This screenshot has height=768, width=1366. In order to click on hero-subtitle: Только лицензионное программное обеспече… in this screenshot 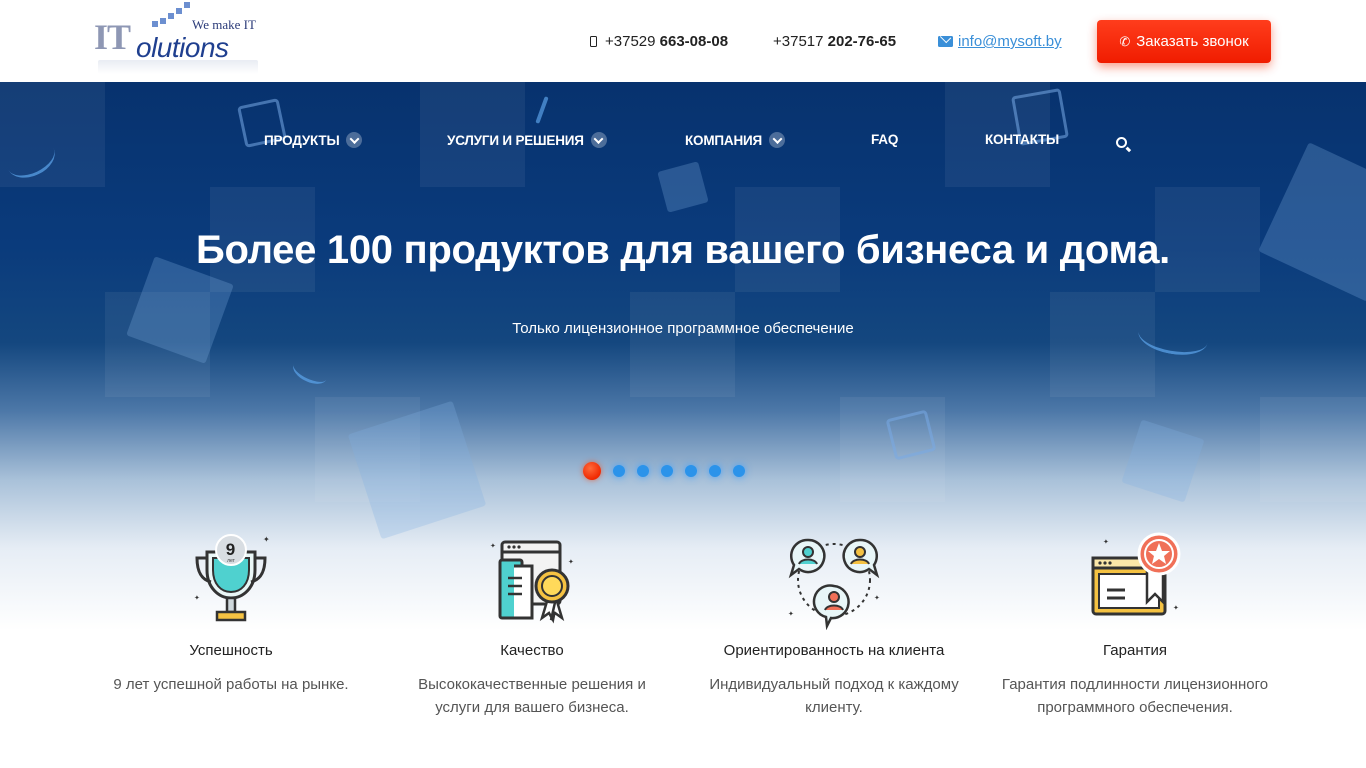, I will do `click(683, 328)`.